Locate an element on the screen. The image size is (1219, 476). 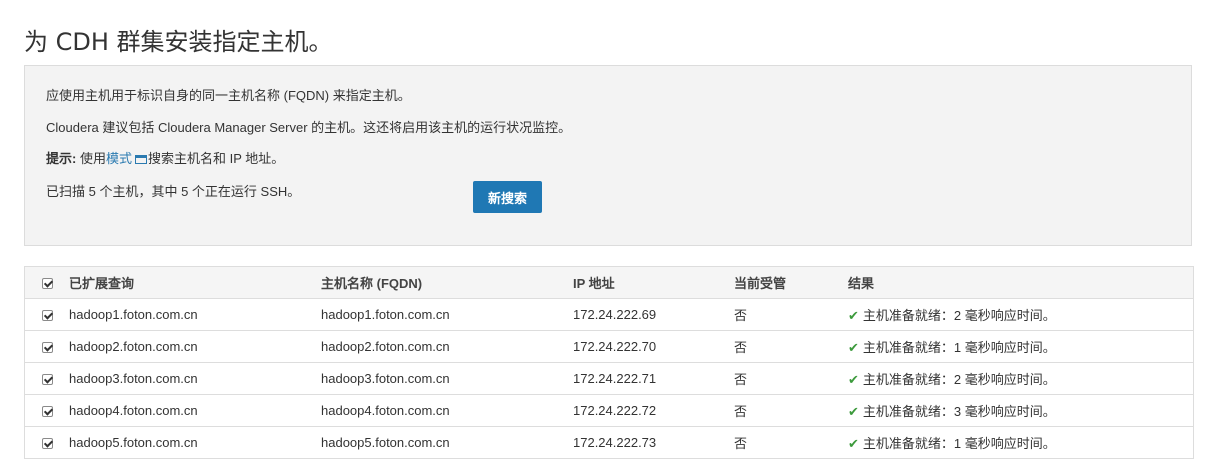
cell-hostname: hadoop1.foton.com.cn is located at coordinates (447, 314).